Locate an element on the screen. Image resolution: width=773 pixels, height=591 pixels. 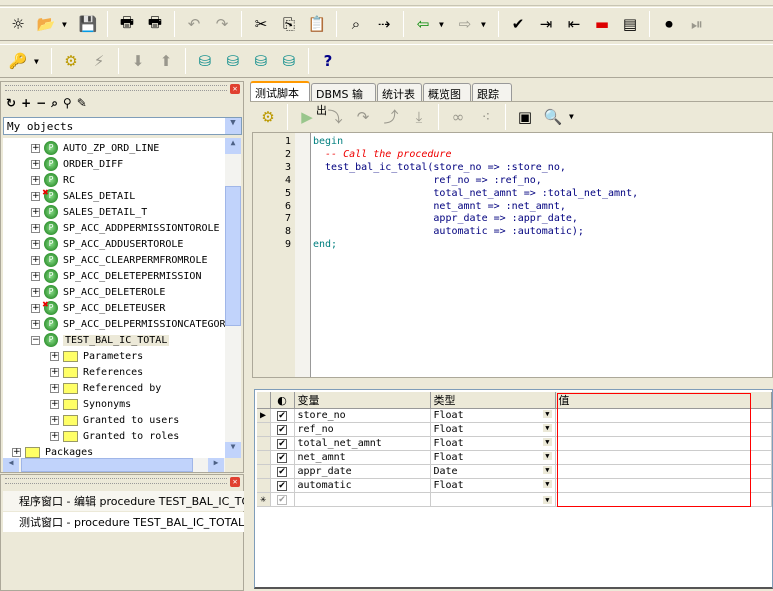
tree-item: + P AUTO_ZP_ORD_LINE is located at coordinates (95, 148).